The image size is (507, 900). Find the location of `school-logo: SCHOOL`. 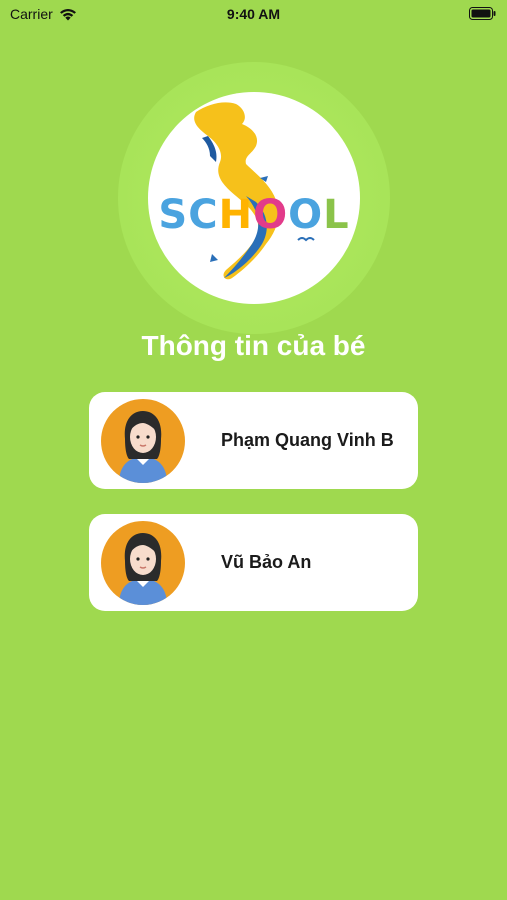

school-logo: SCHOOL is located at coordinates (254, 198).